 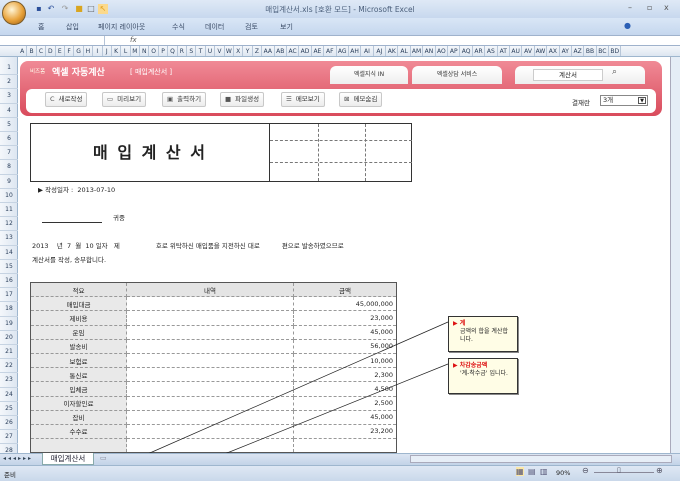 What do you see at coordinates (520, 471) in the screenshot?
I see `normal-view-icon: ▦` at bounding box center [520, 471].